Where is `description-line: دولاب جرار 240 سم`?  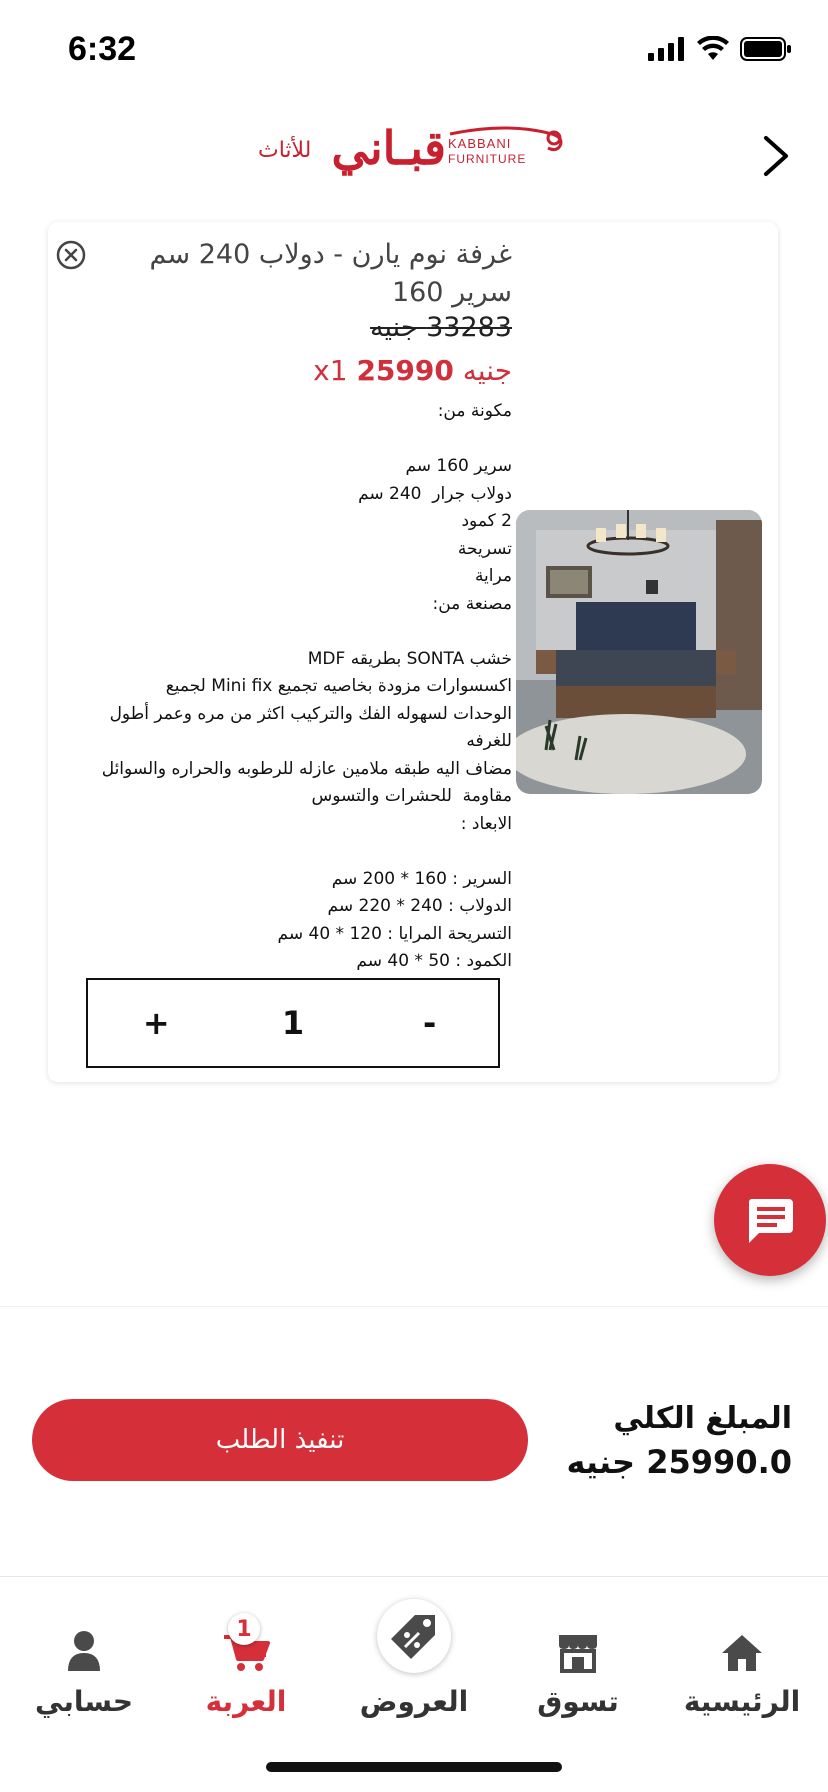
description-line: دولاب جرار 240 سم is located at coordinates (435, 493).